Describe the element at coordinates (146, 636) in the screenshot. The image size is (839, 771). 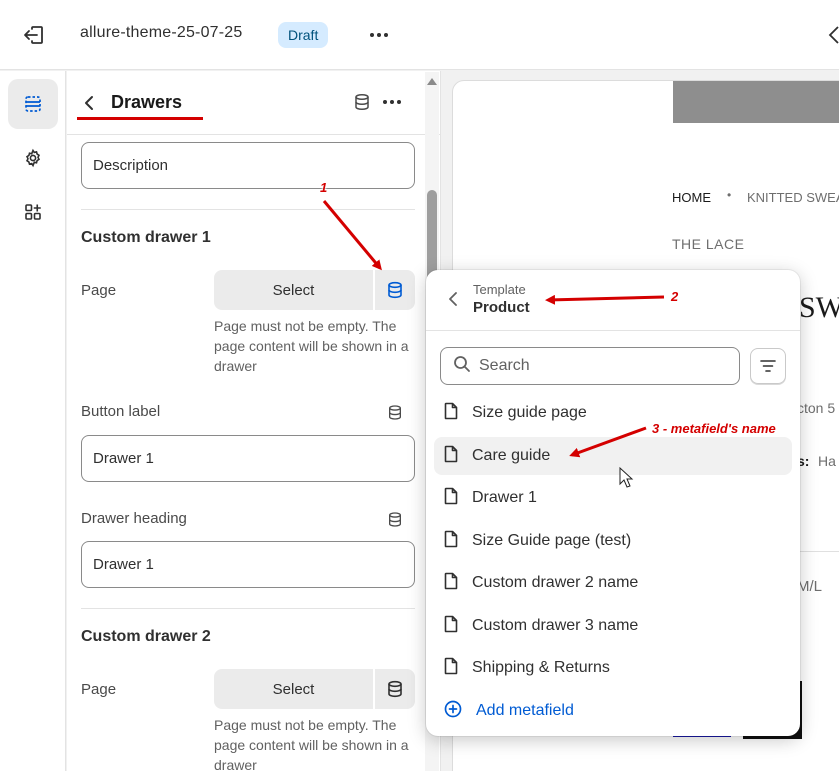
I see `section-heading-drawer2: Custom drawer 2` at that location.